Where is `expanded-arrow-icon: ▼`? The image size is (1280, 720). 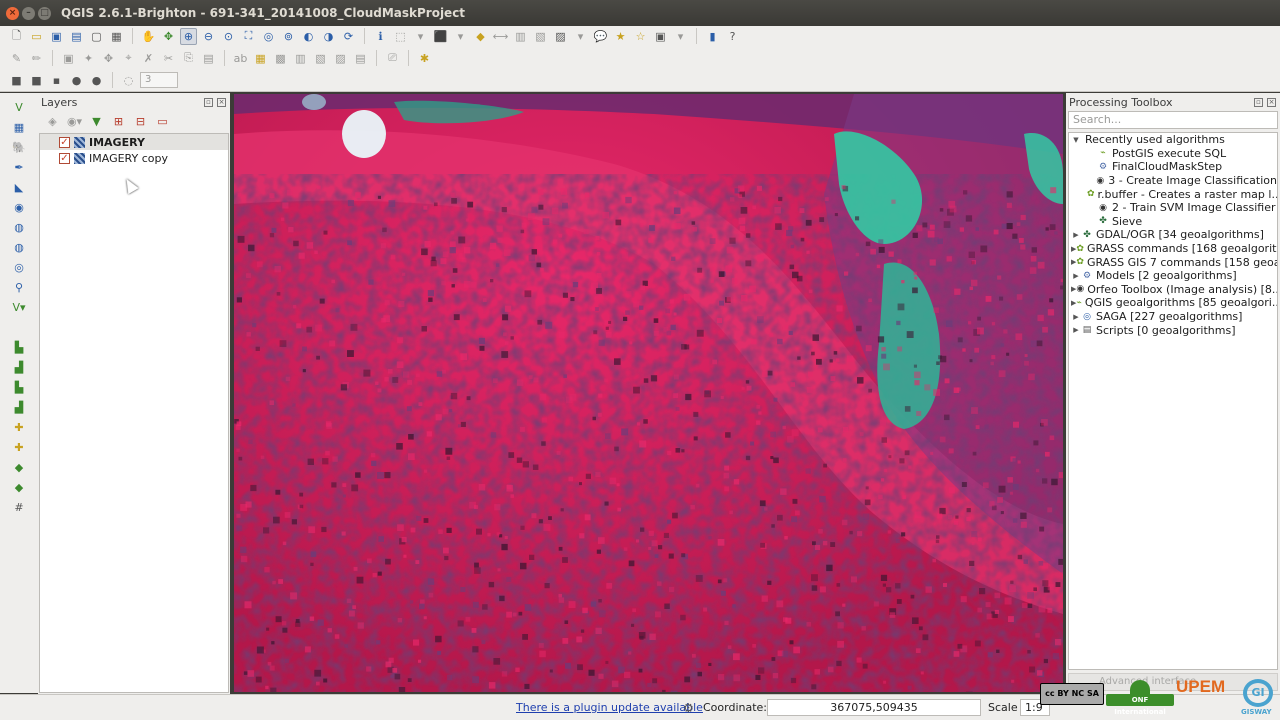
expanded-arrow-icon: ▼ is located at coordinates (1076, 140).